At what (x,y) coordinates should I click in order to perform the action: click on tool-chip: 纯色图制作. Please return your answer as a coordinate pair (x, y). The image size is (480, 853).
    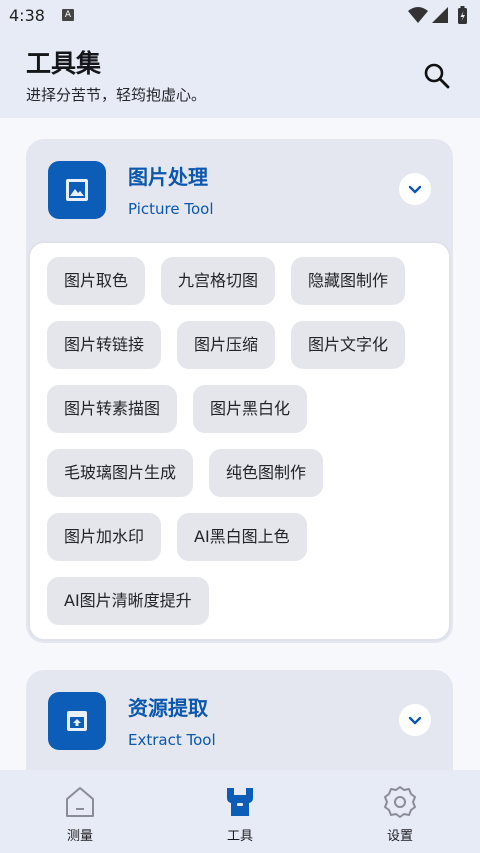
    Looking at the image, I should click on (266, 473).